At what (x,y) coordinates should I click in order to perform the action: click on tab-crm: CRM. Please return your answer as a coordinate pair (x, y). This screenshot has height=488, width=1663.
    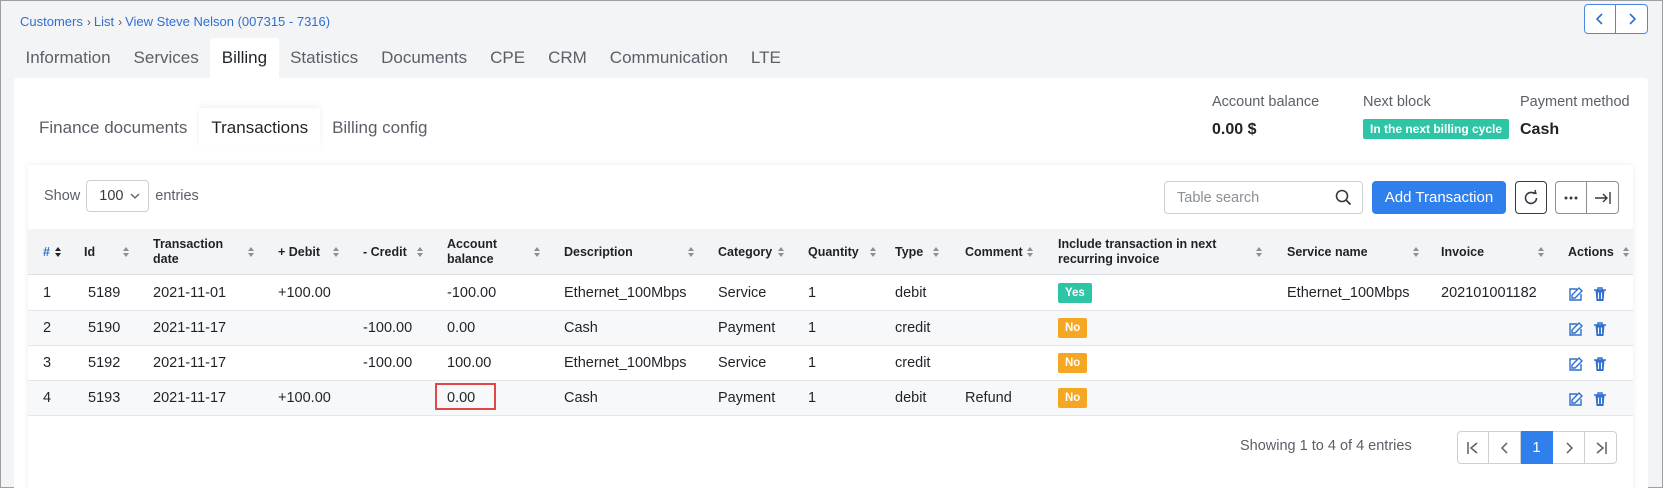
    Looking at the image, I should click on (568, 58).